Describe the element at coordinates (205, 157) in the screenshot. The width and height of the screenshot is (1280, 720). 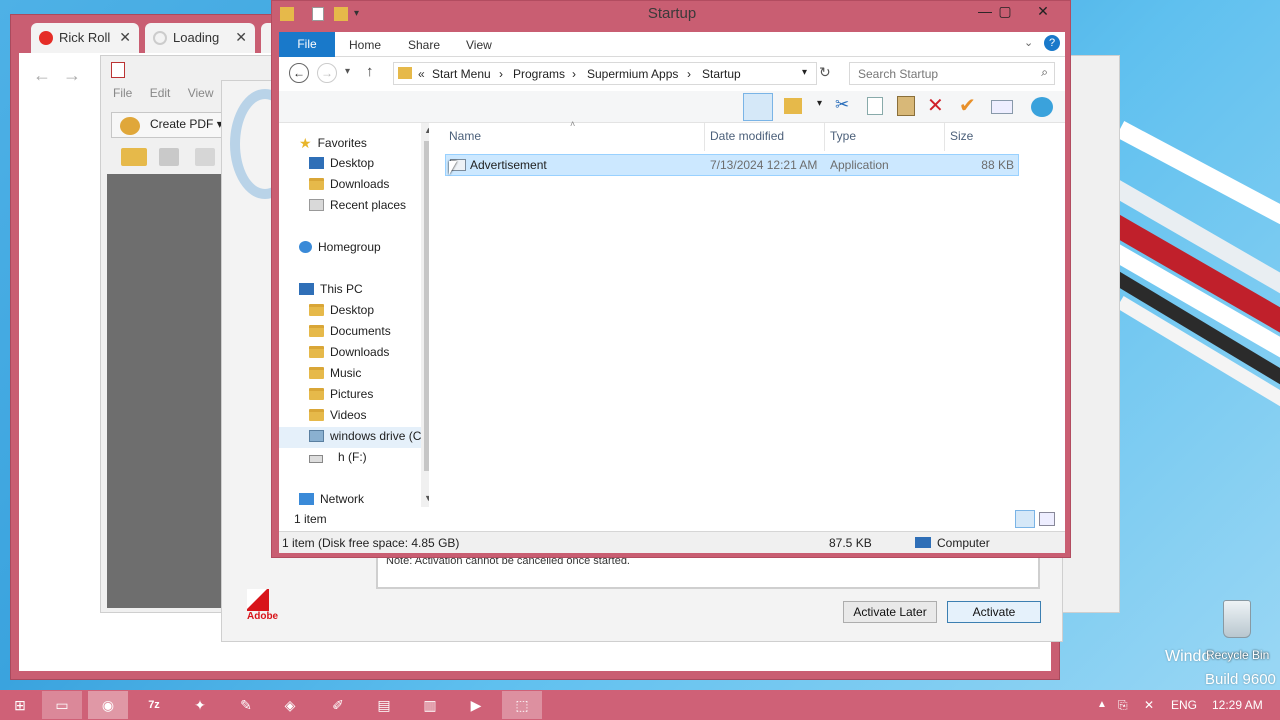
I see `save-icon` at that location.